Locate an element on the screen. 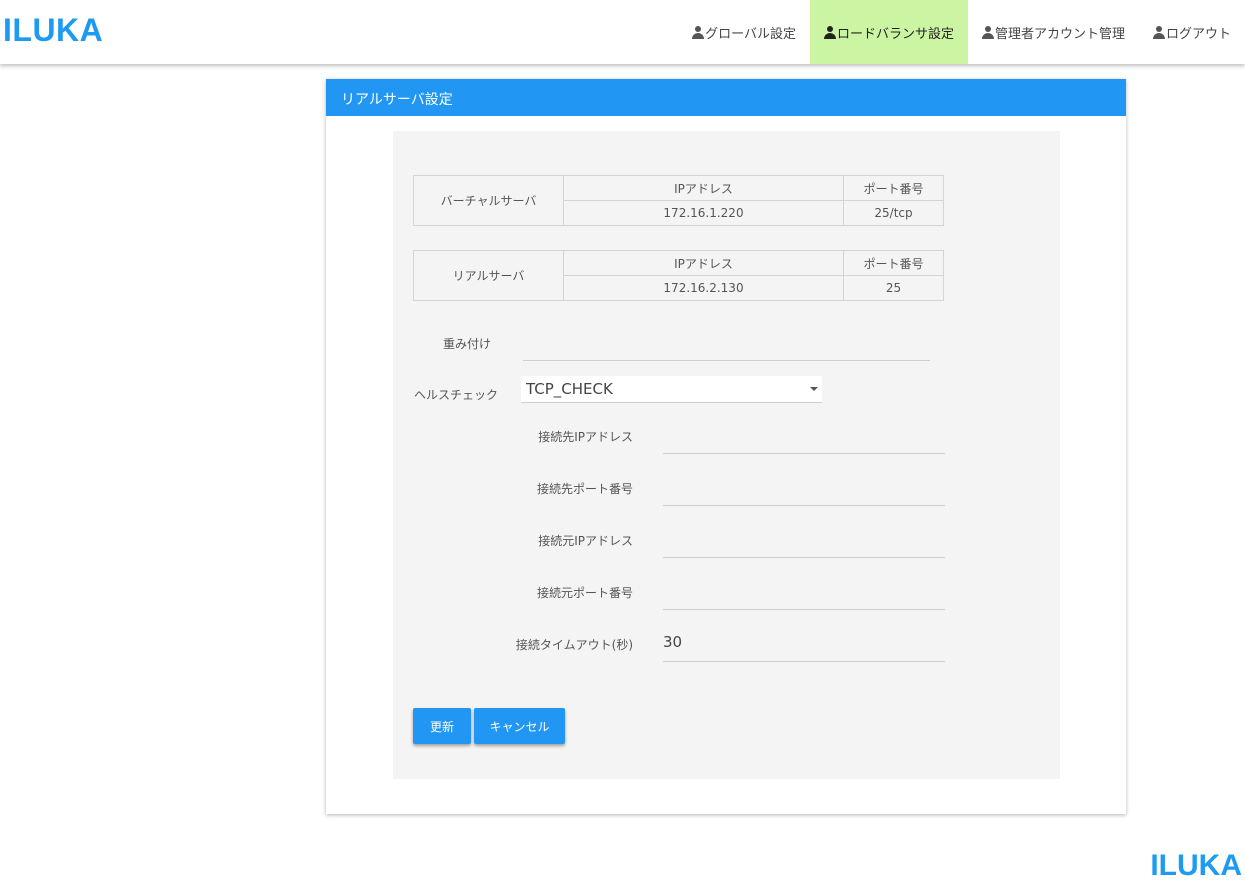 Image resolution: width=1245 pixels, height=888 pixels. nav-logout: ログアウト is located at coordinates (1192, 32).